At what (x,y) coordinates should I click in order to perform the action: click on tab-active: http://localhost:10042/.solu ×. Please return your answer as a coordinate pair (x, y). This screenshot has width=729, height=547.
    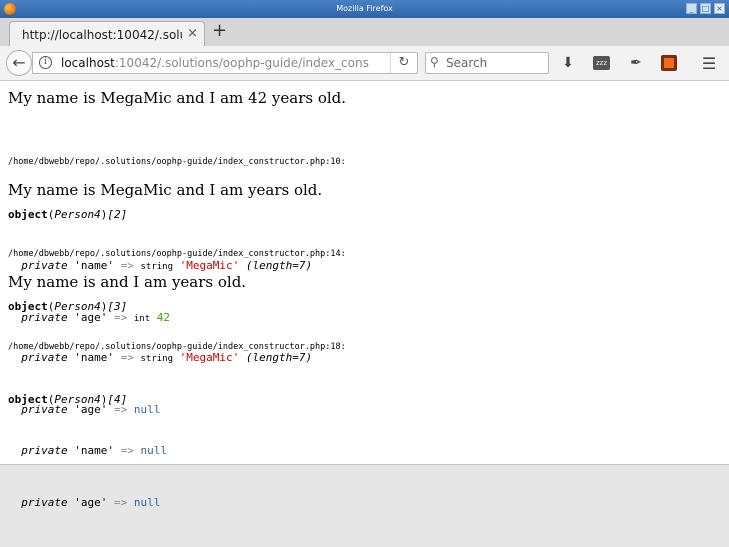
    Looking at the image, I should click on (107, 33).